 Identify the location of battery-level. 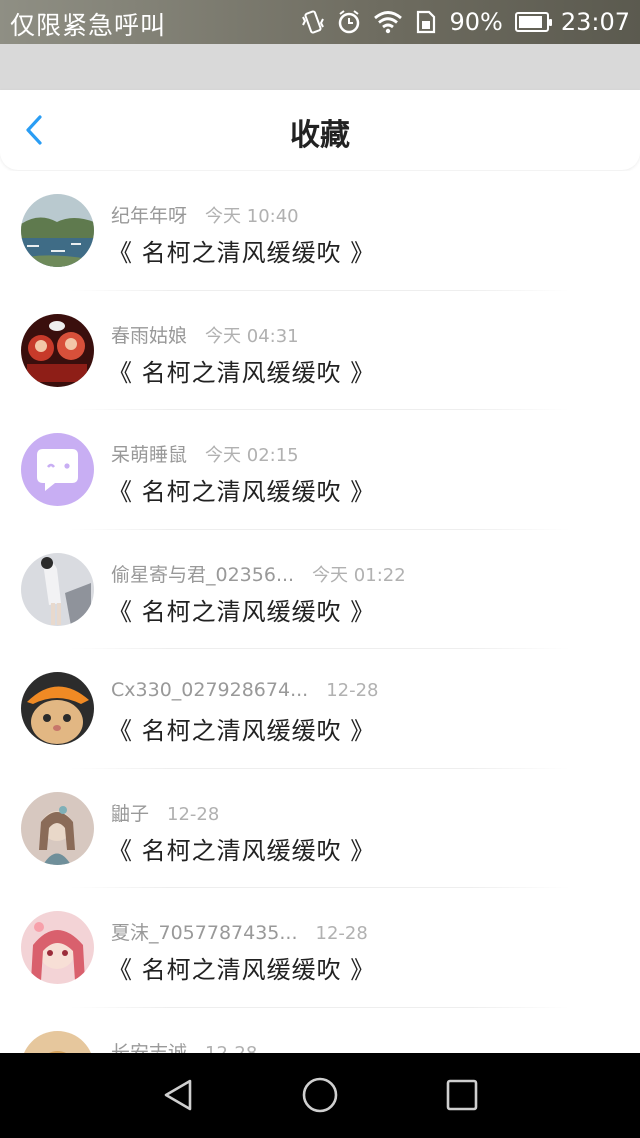
(530, 22).